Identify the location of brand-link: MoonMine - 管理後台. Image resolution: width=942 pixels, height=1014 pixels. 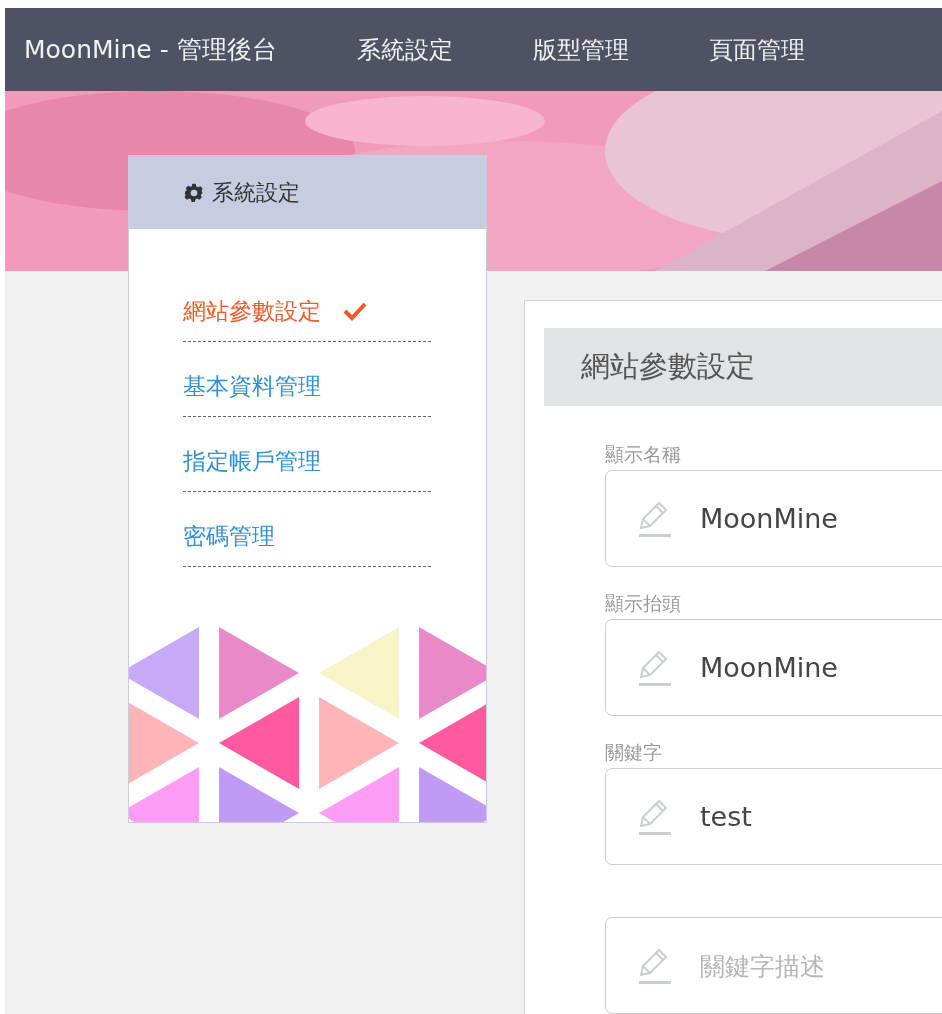
(150, 49).